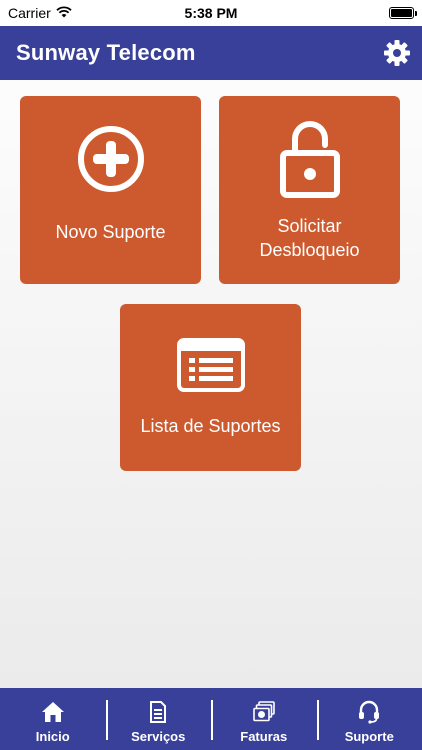  Describe the element at coordinates (158, 736) in the screenshot. I see `tab-label: Serviços` at that location.